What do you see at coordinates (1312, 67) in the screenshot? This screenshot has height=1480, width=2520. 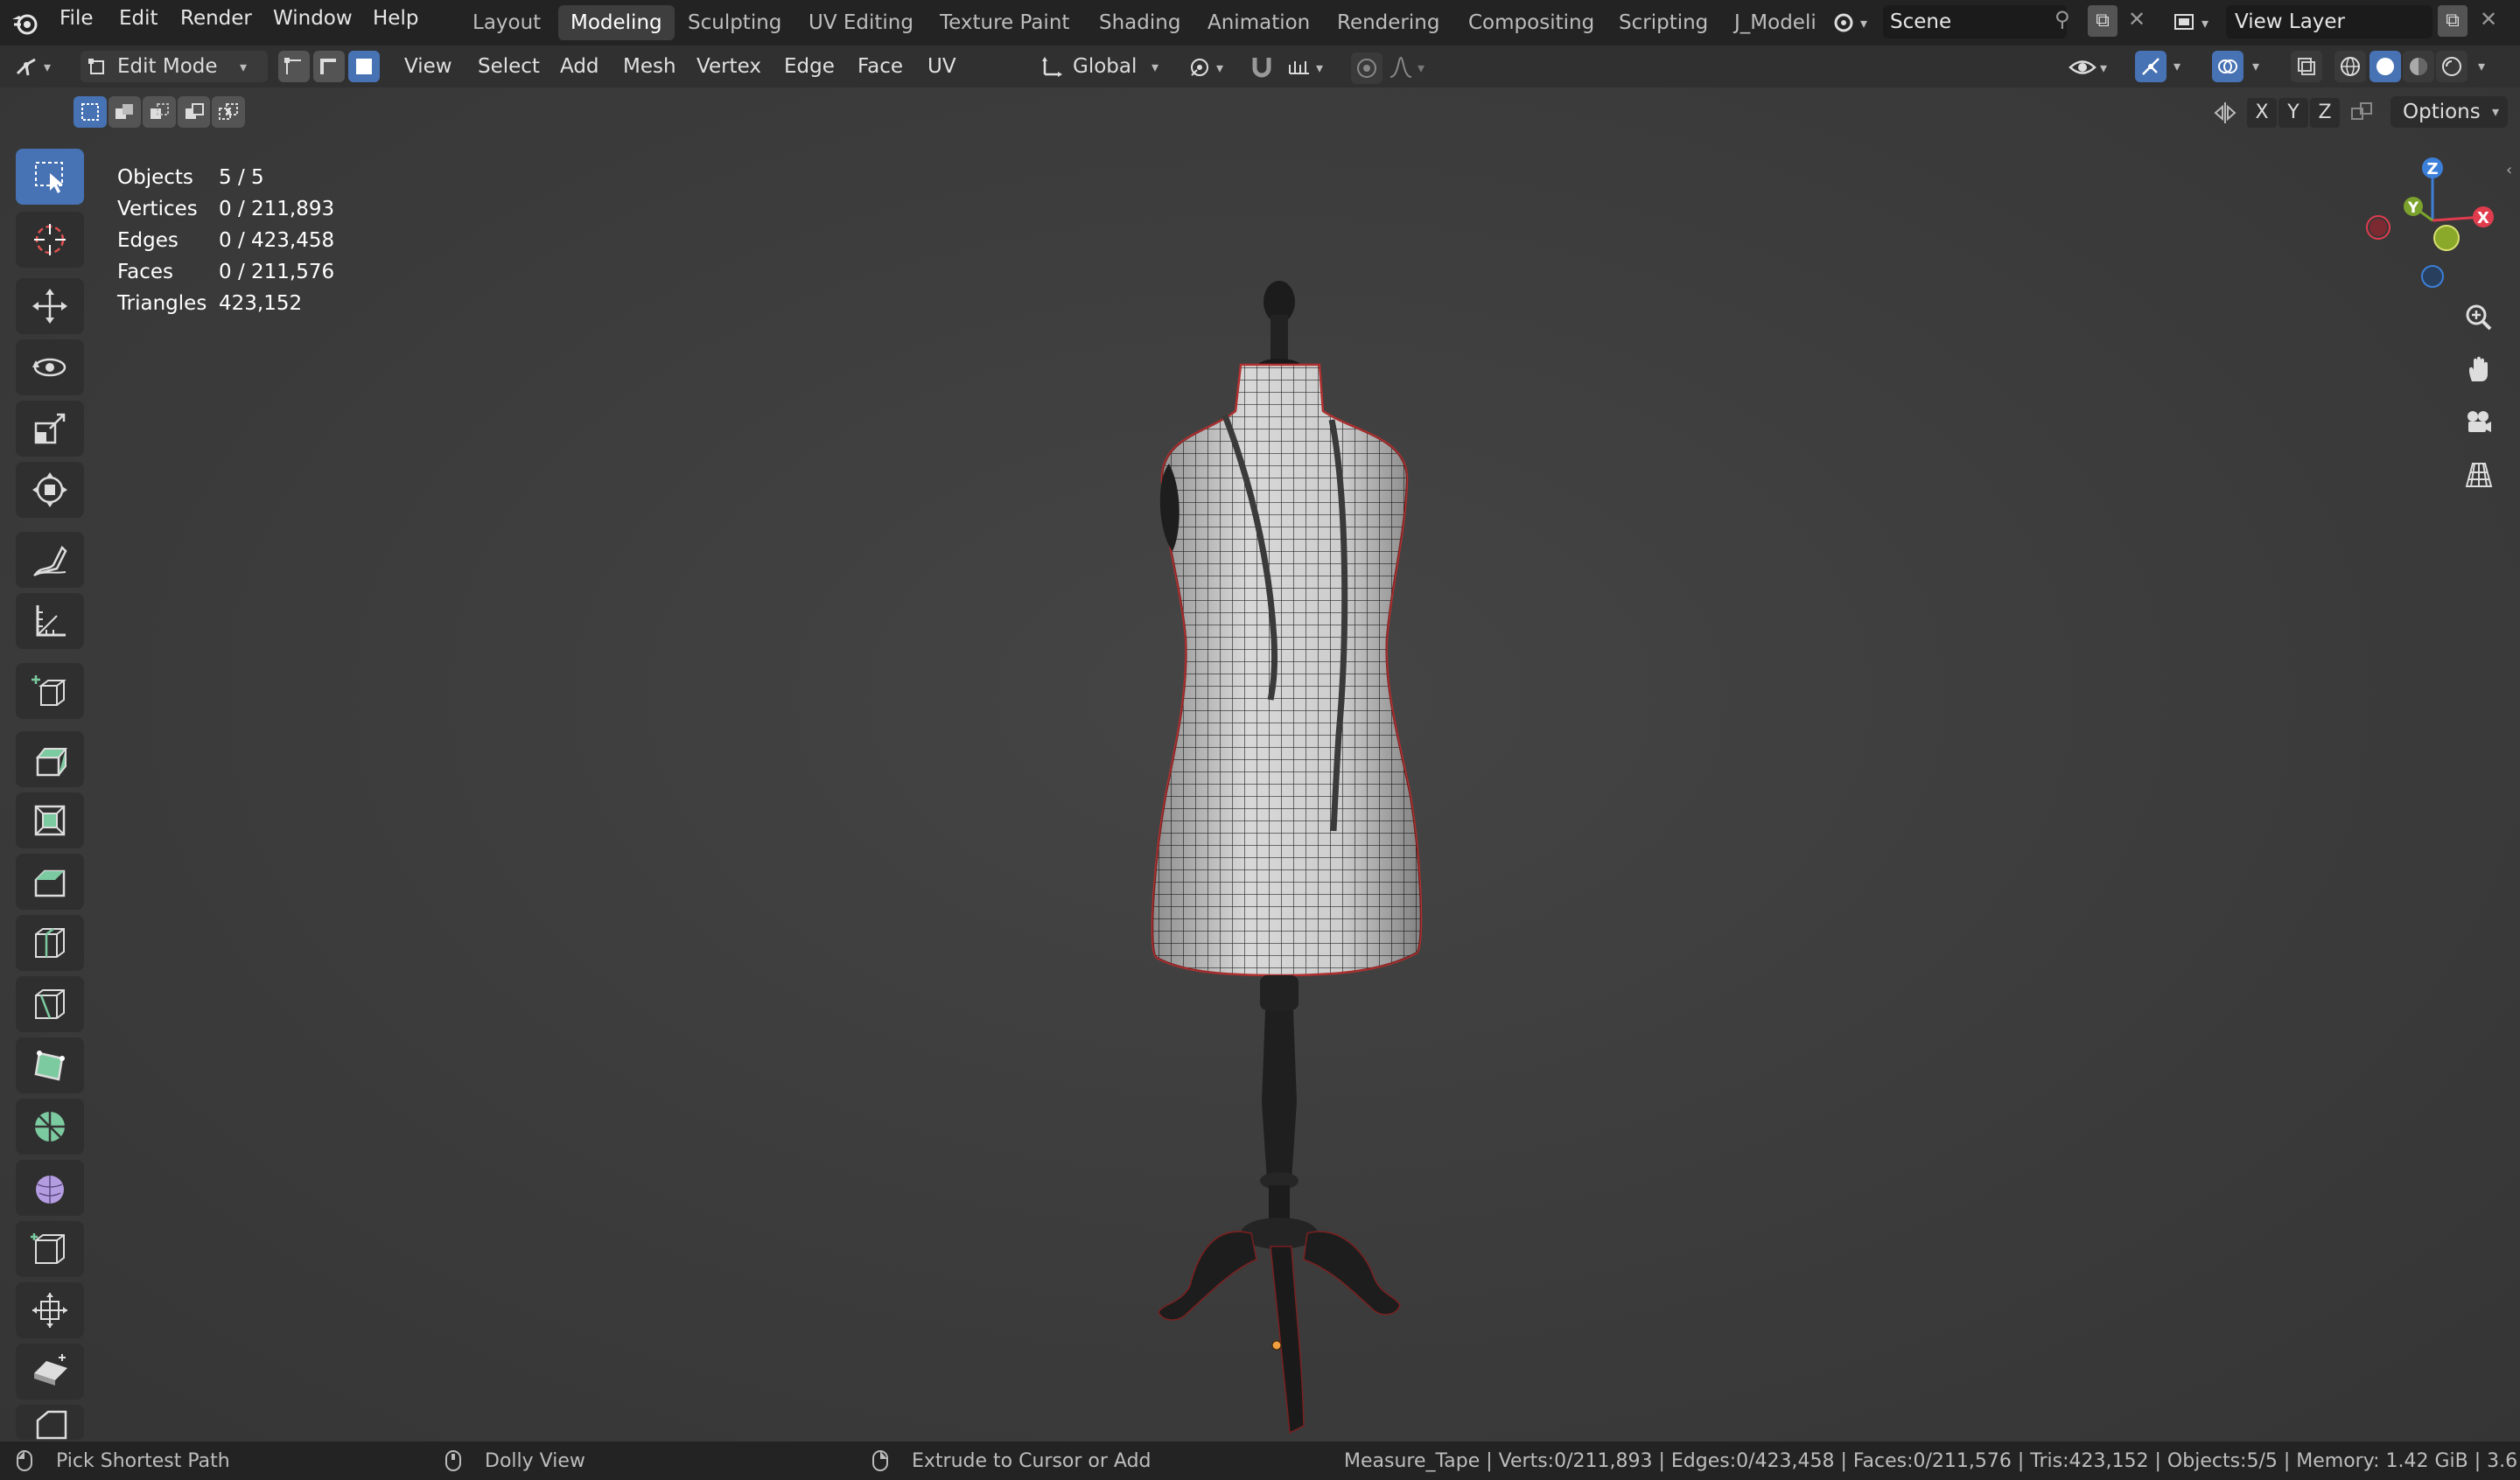 I see `snap-target-dropdown: ▾` at bounding box center [1312, 67].